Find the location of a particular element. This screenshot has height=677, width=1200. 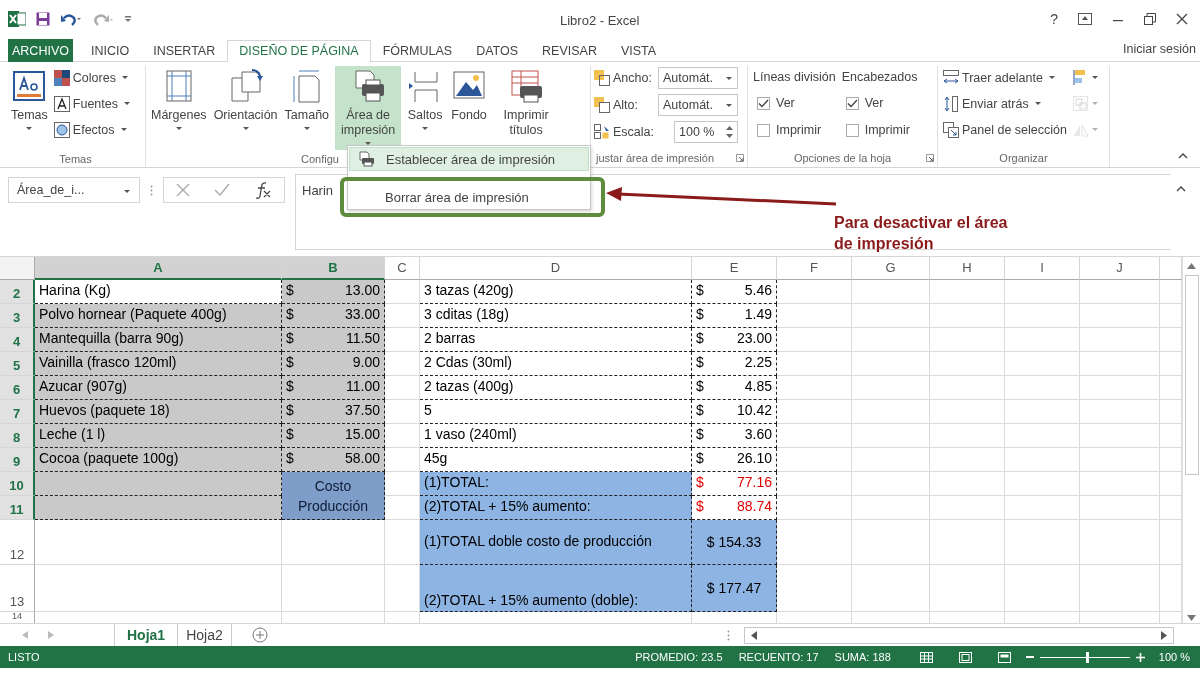

row-header: 6 is located at coordinates (17, 388).